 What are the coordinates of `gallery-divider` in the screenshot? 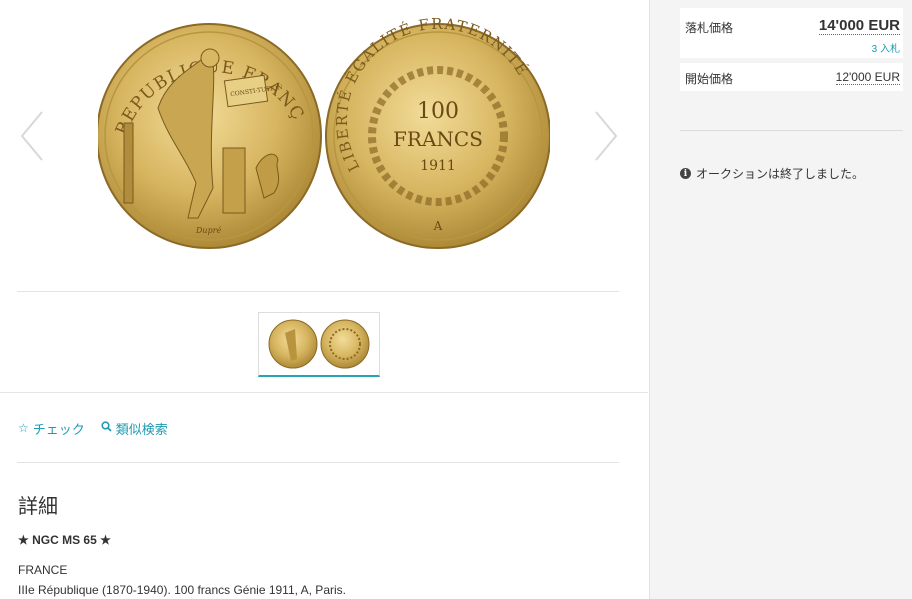 It's located at (318, 291).